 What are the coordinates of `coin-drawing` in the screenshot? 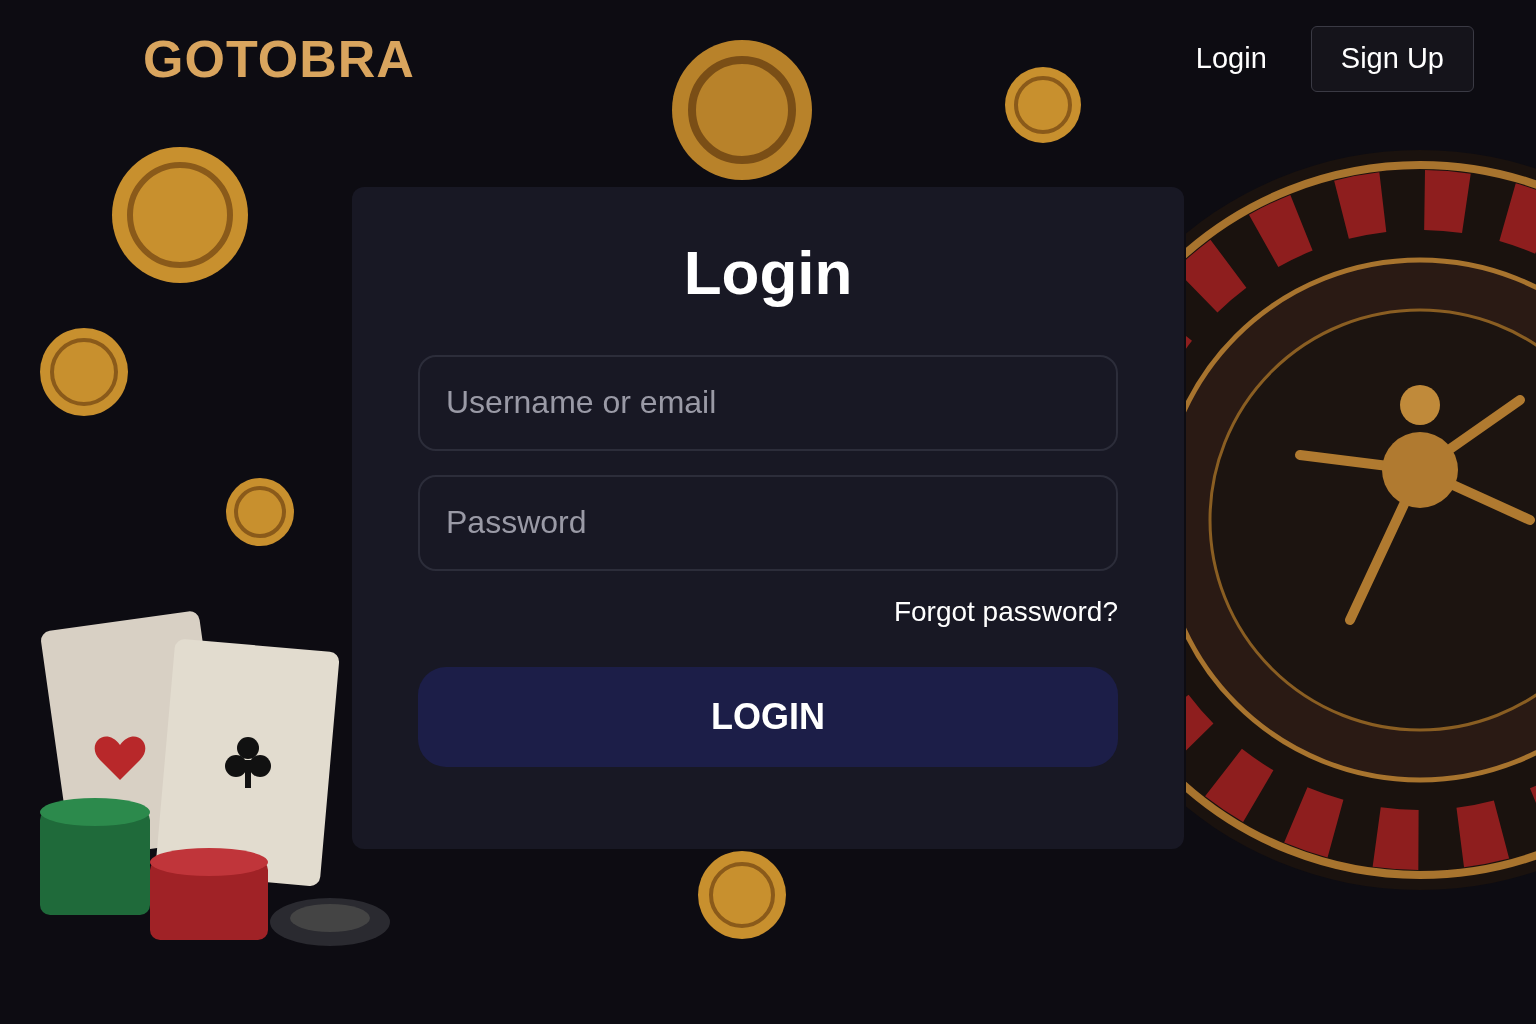 It's located at (260, 512).